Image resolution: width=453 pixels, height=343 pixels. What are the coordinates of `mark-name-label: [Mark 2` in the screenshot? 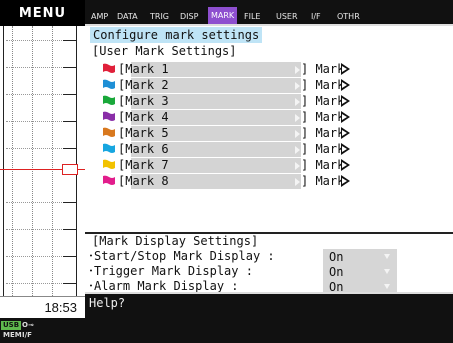 It's located at (143, 85).